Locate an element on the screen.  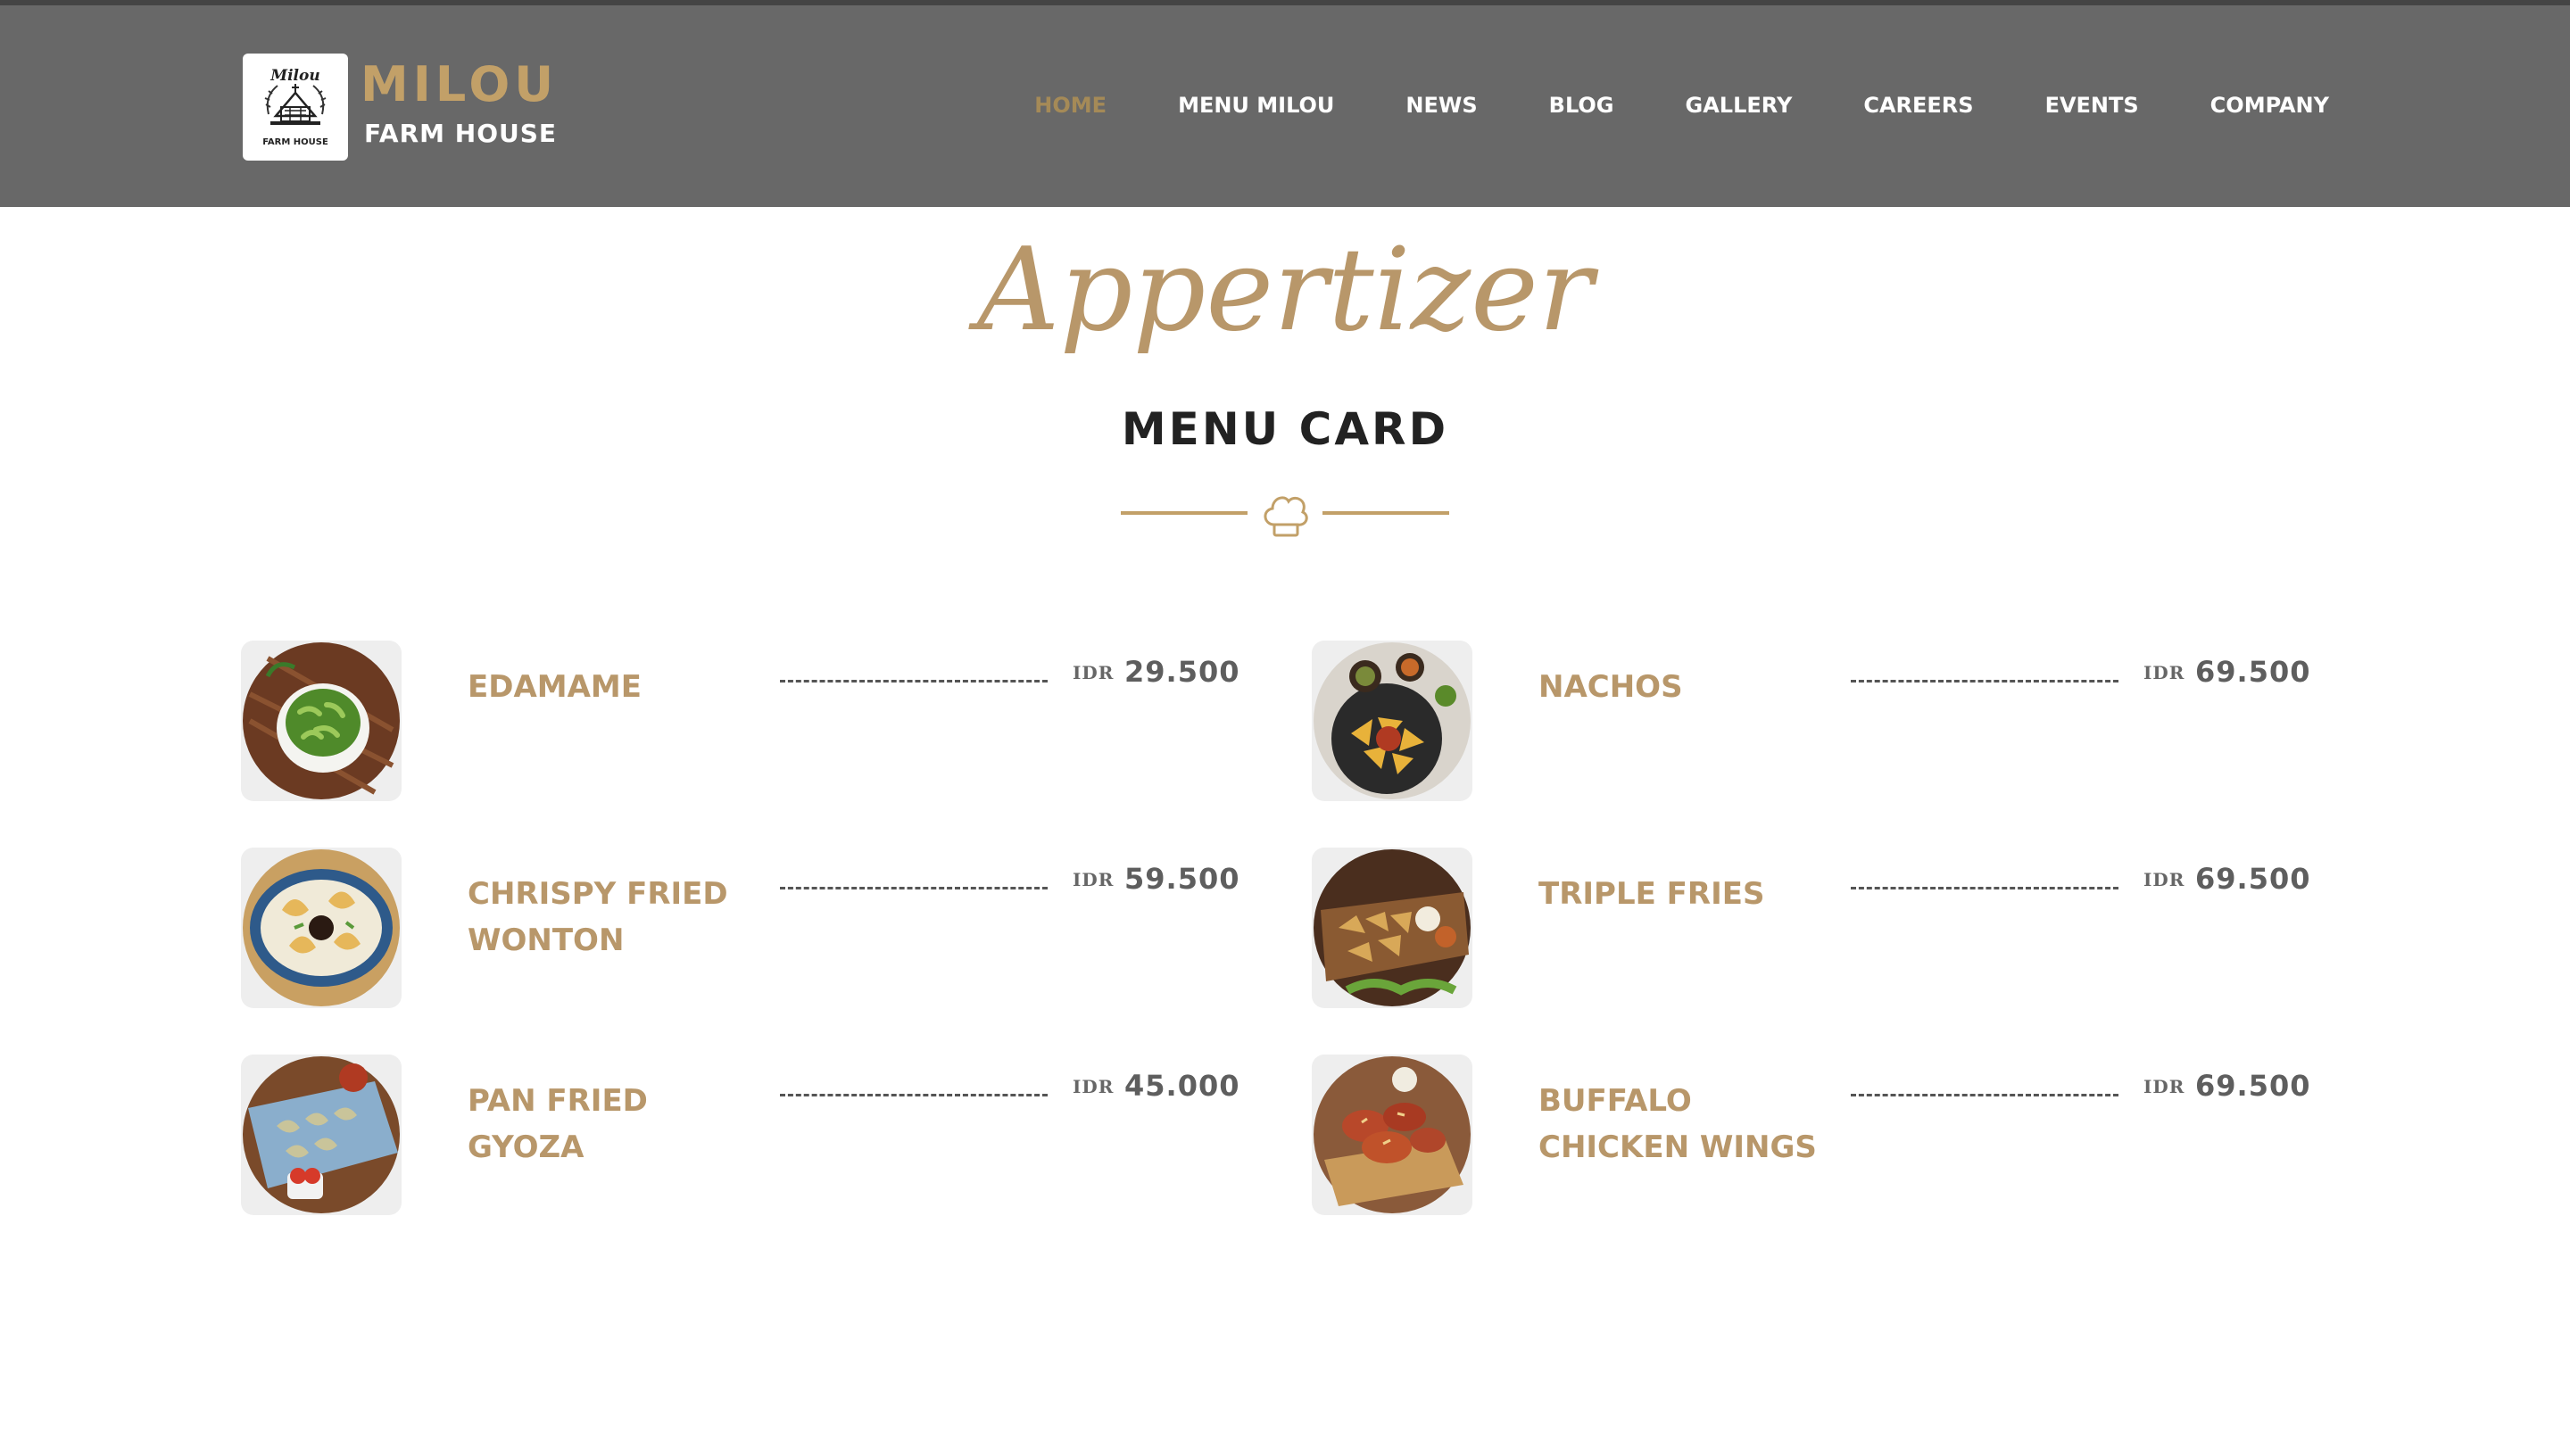
triple-fries-image is located at coordinates (1392, 928).